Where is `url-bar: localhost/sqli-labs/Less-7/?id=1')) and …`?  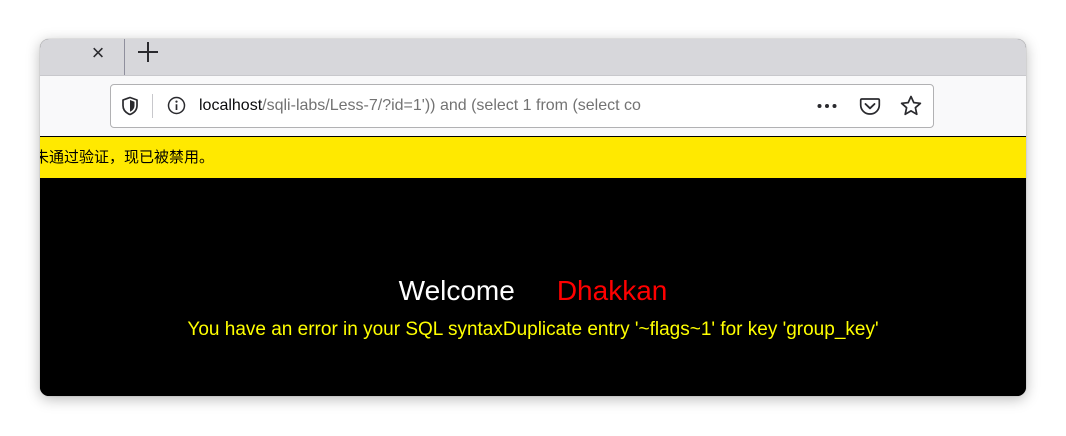 url-bar: localhost/sqli-labs/Less-7/?id=1')) and … is located at coordinates (522, 106).